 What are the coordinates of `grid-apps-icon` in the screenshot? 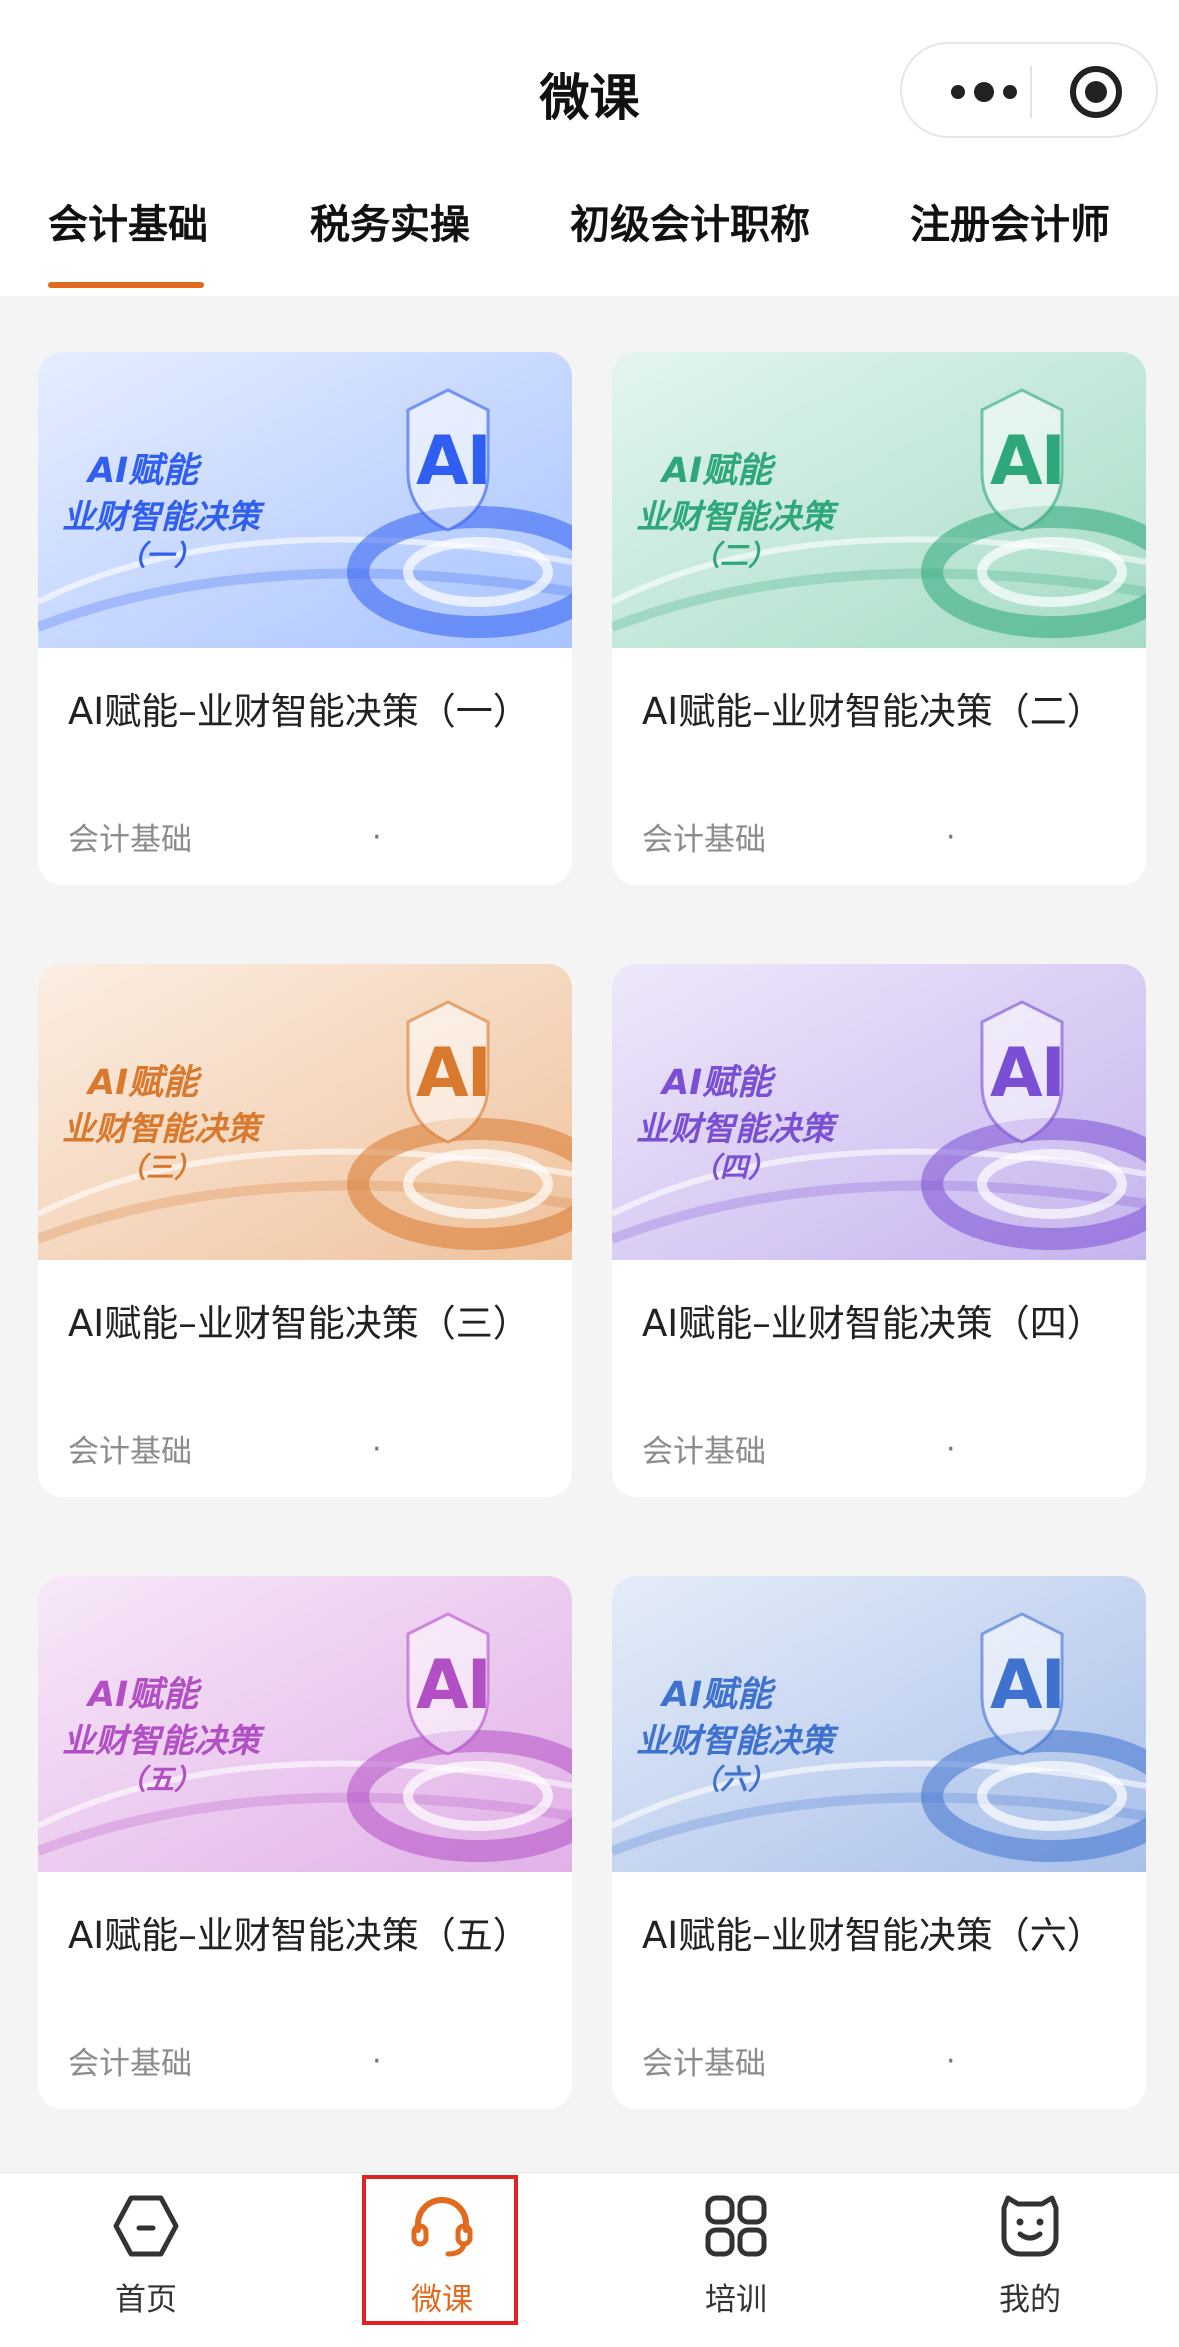 It's located at (736, 2226).